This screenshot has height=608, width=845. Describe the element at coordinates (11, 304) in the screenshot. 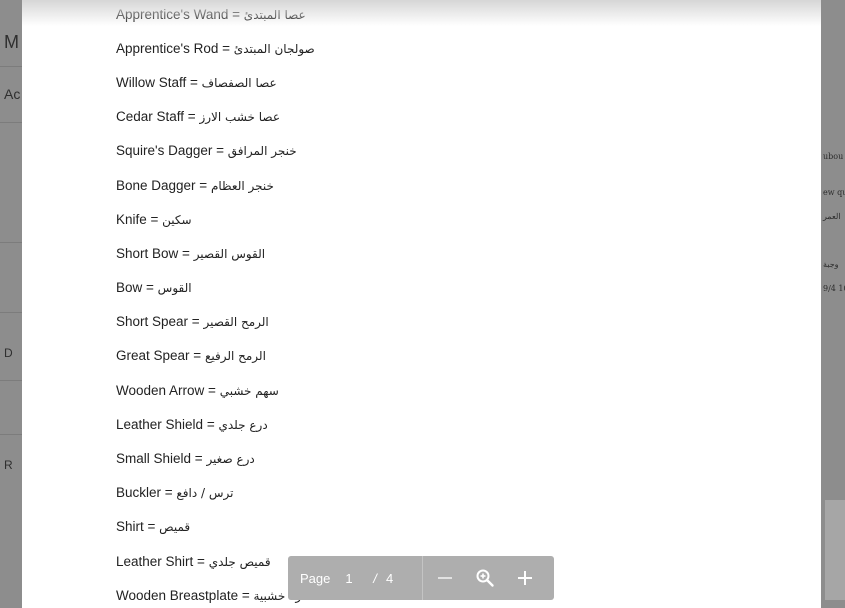

I see `background-left-panel: M Ac D R` at that location.